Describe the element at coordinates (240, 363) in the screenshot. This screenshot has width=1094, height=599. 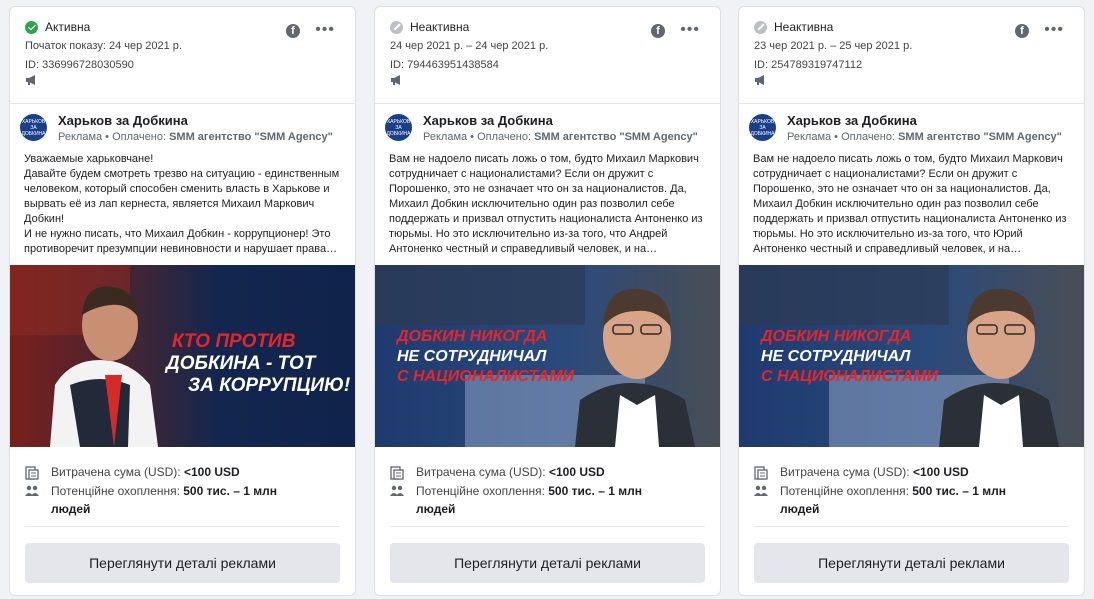
I see `image-line-2: ДОБКИНА - ТОТ` at that location.